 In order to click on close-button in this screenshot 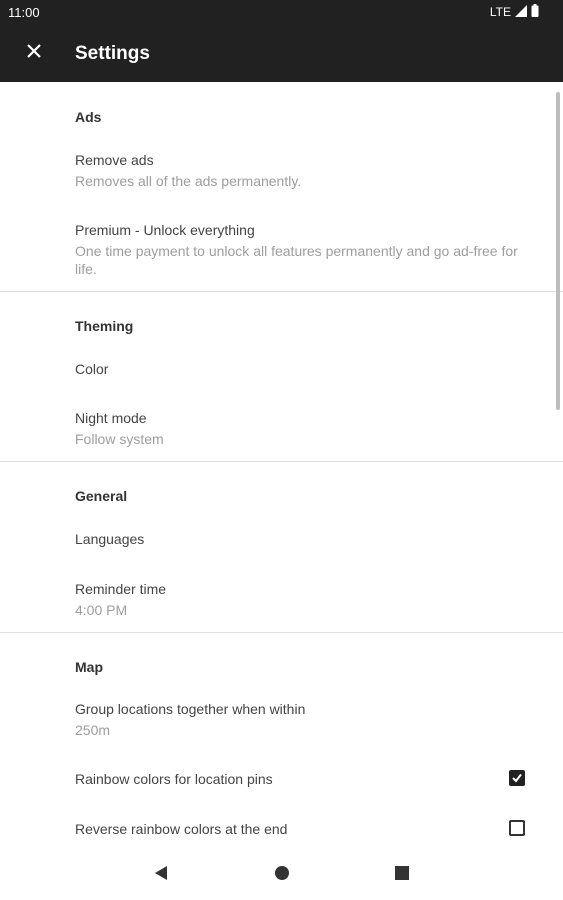, I will do `click(34, 53)`.